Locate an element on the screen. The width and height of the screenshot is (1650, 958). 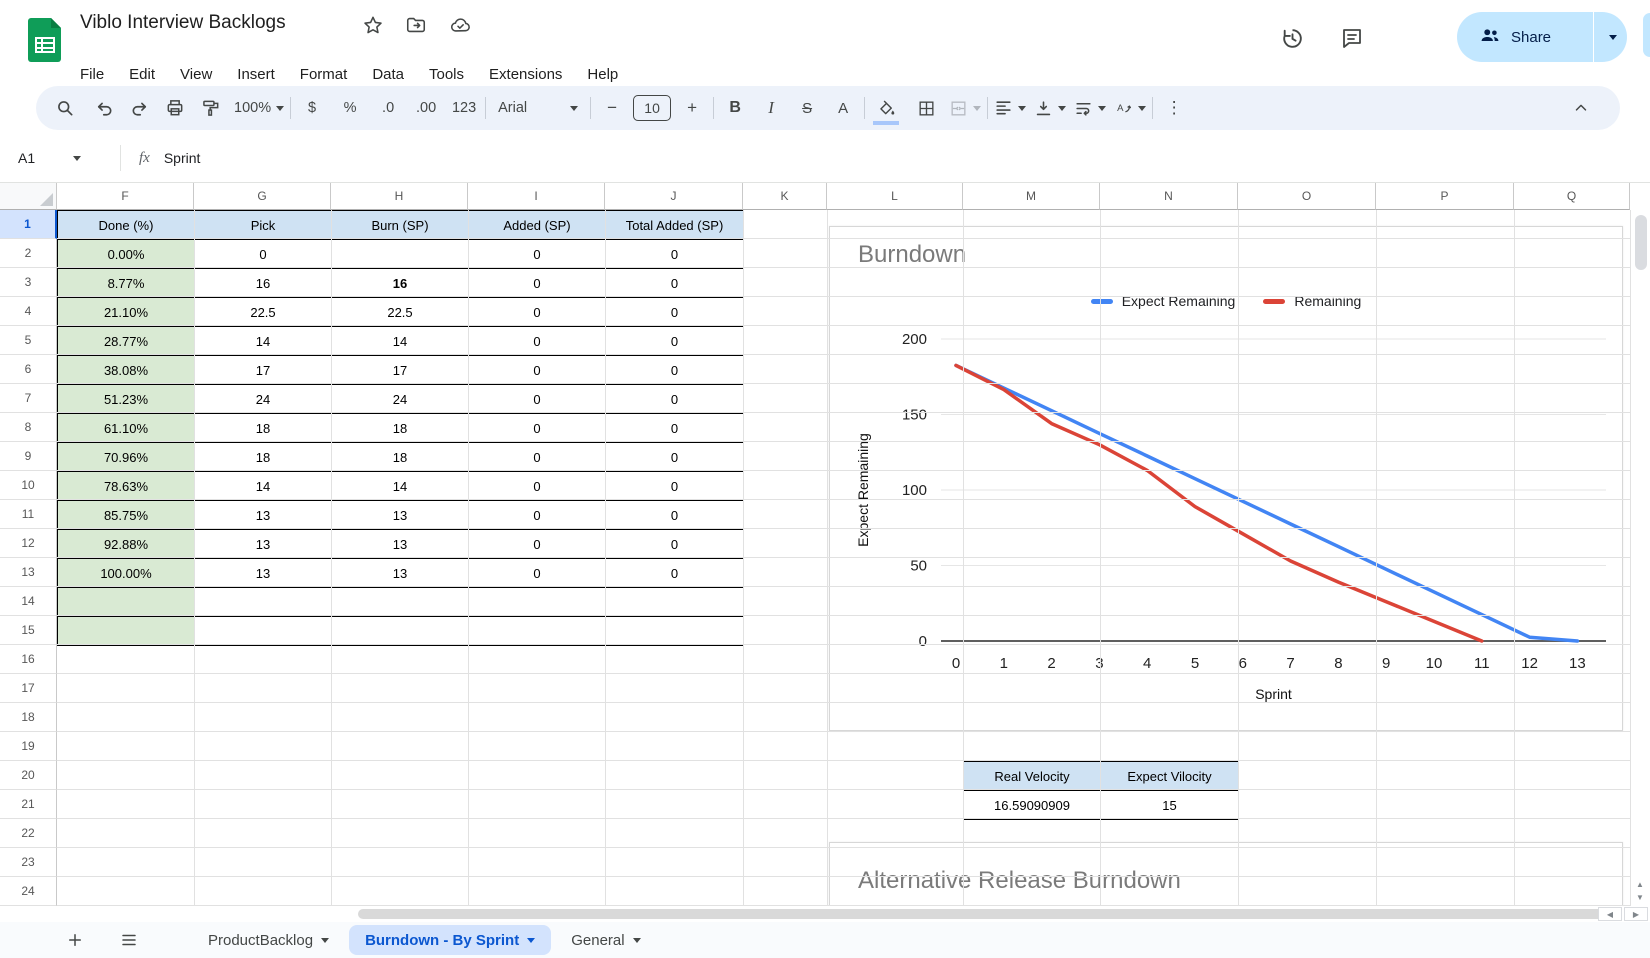
share-dropdown is located at coordinates (1610, 37).